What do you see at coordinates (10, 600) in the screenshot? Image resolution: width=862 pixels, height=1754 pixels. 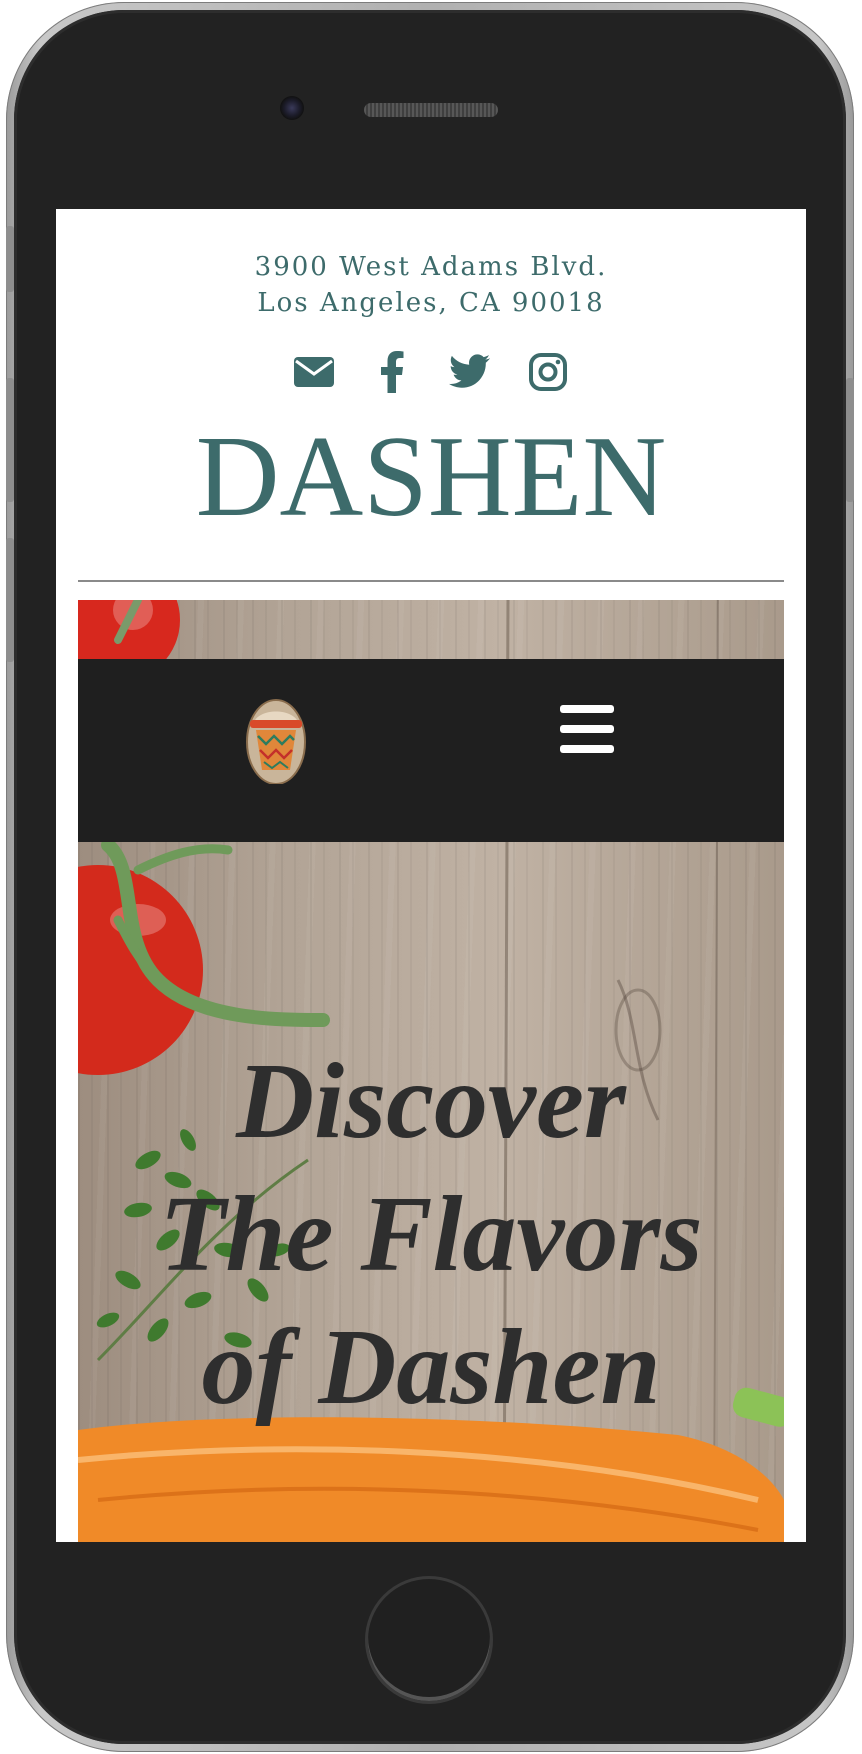 I see `volume-down-button` at bounding box center [10, 600].